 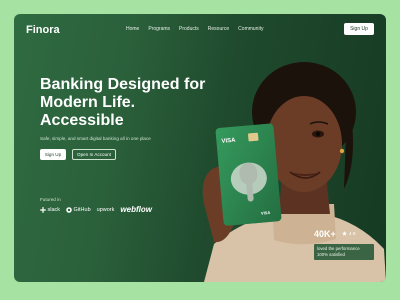 I want to click on brand-upwork-label: upwork, so click(x=105, y=209).